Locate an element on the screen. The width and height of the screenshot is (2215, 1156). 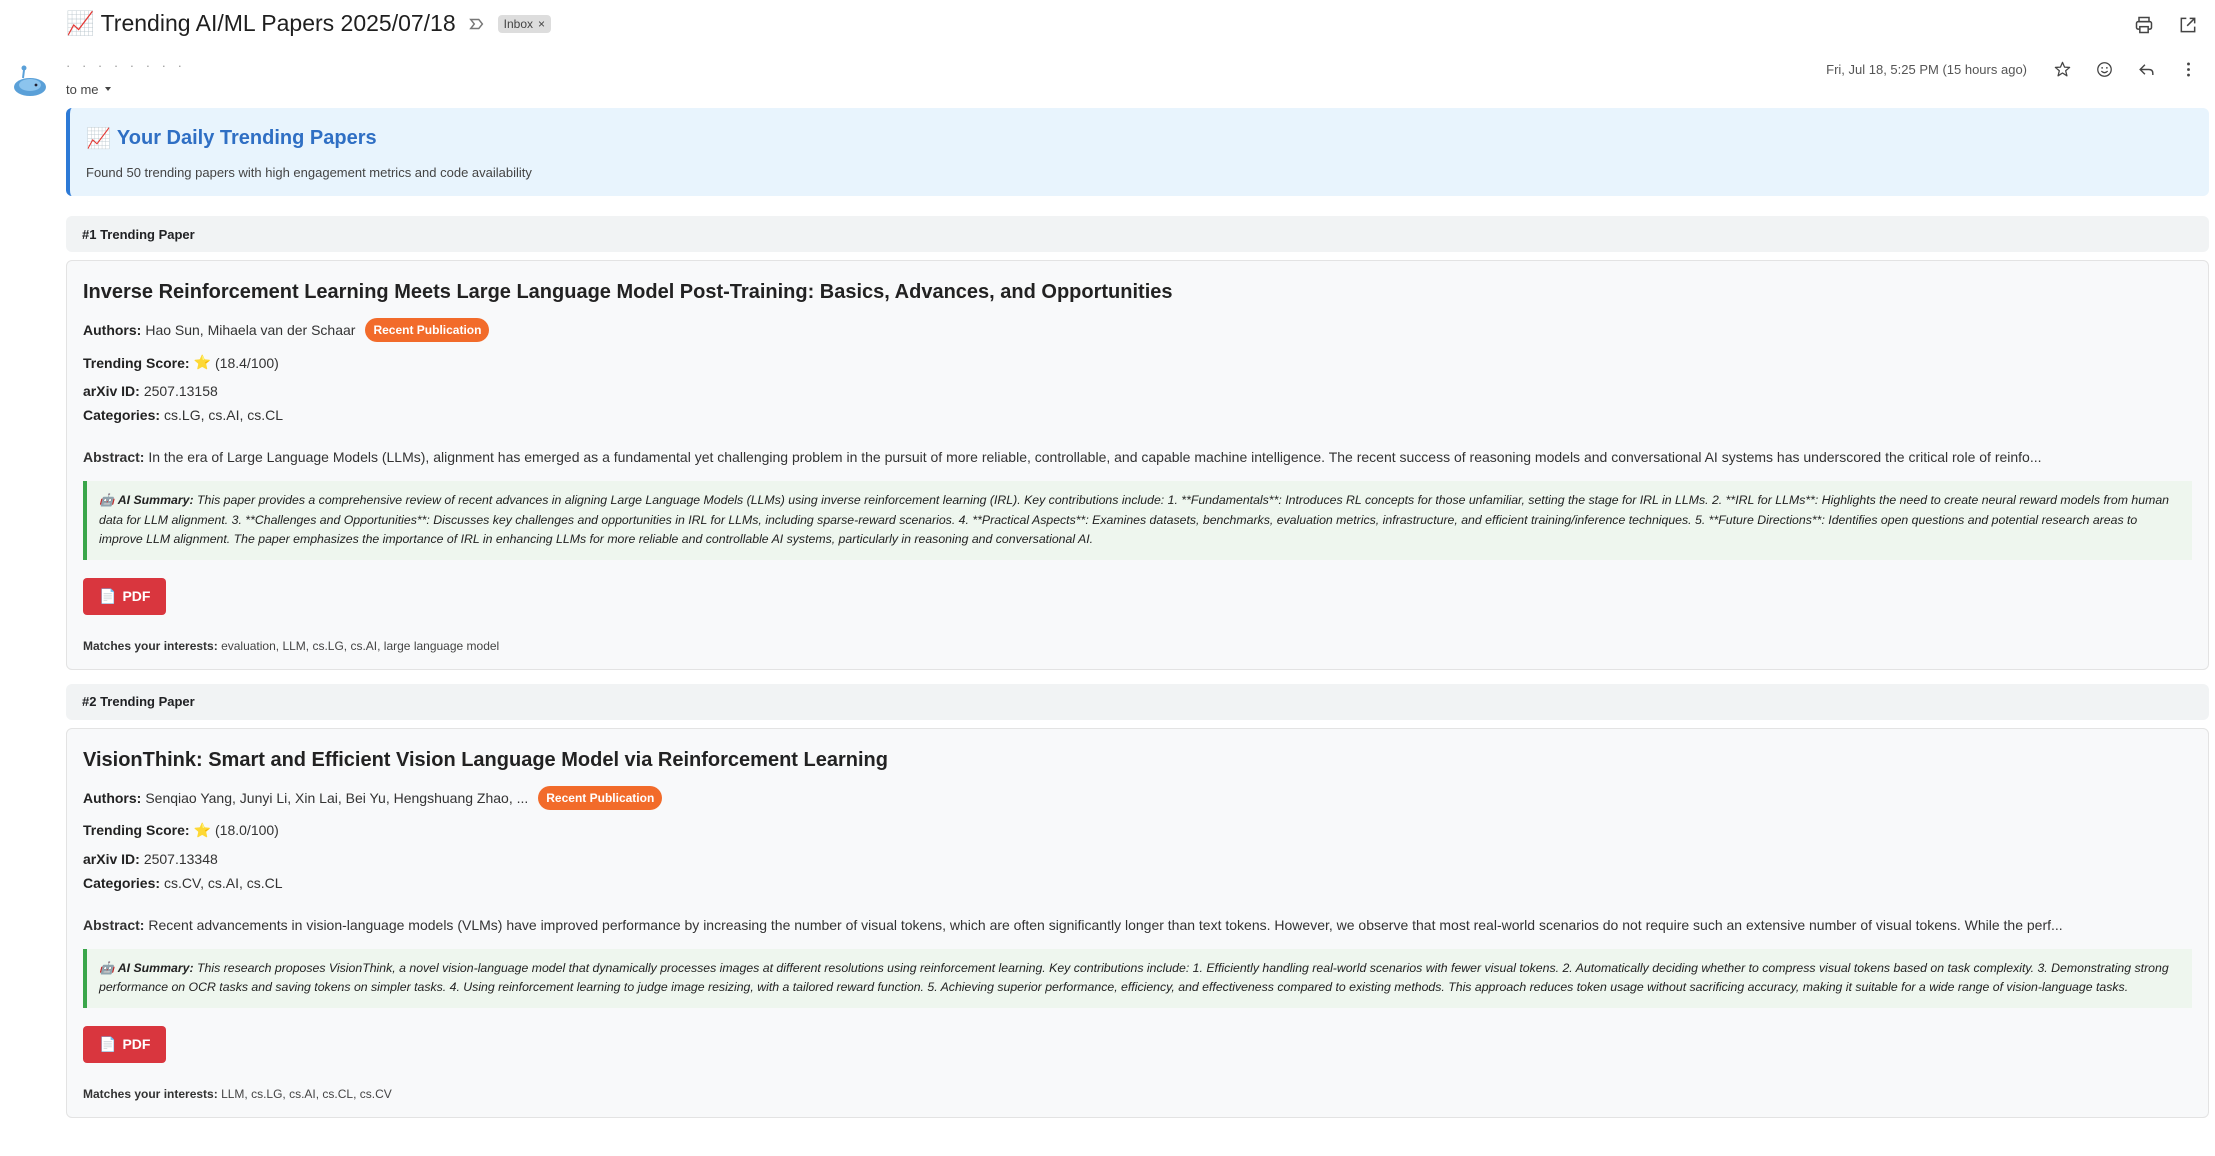
more-options-icon is located at coordinates (2188, 69).